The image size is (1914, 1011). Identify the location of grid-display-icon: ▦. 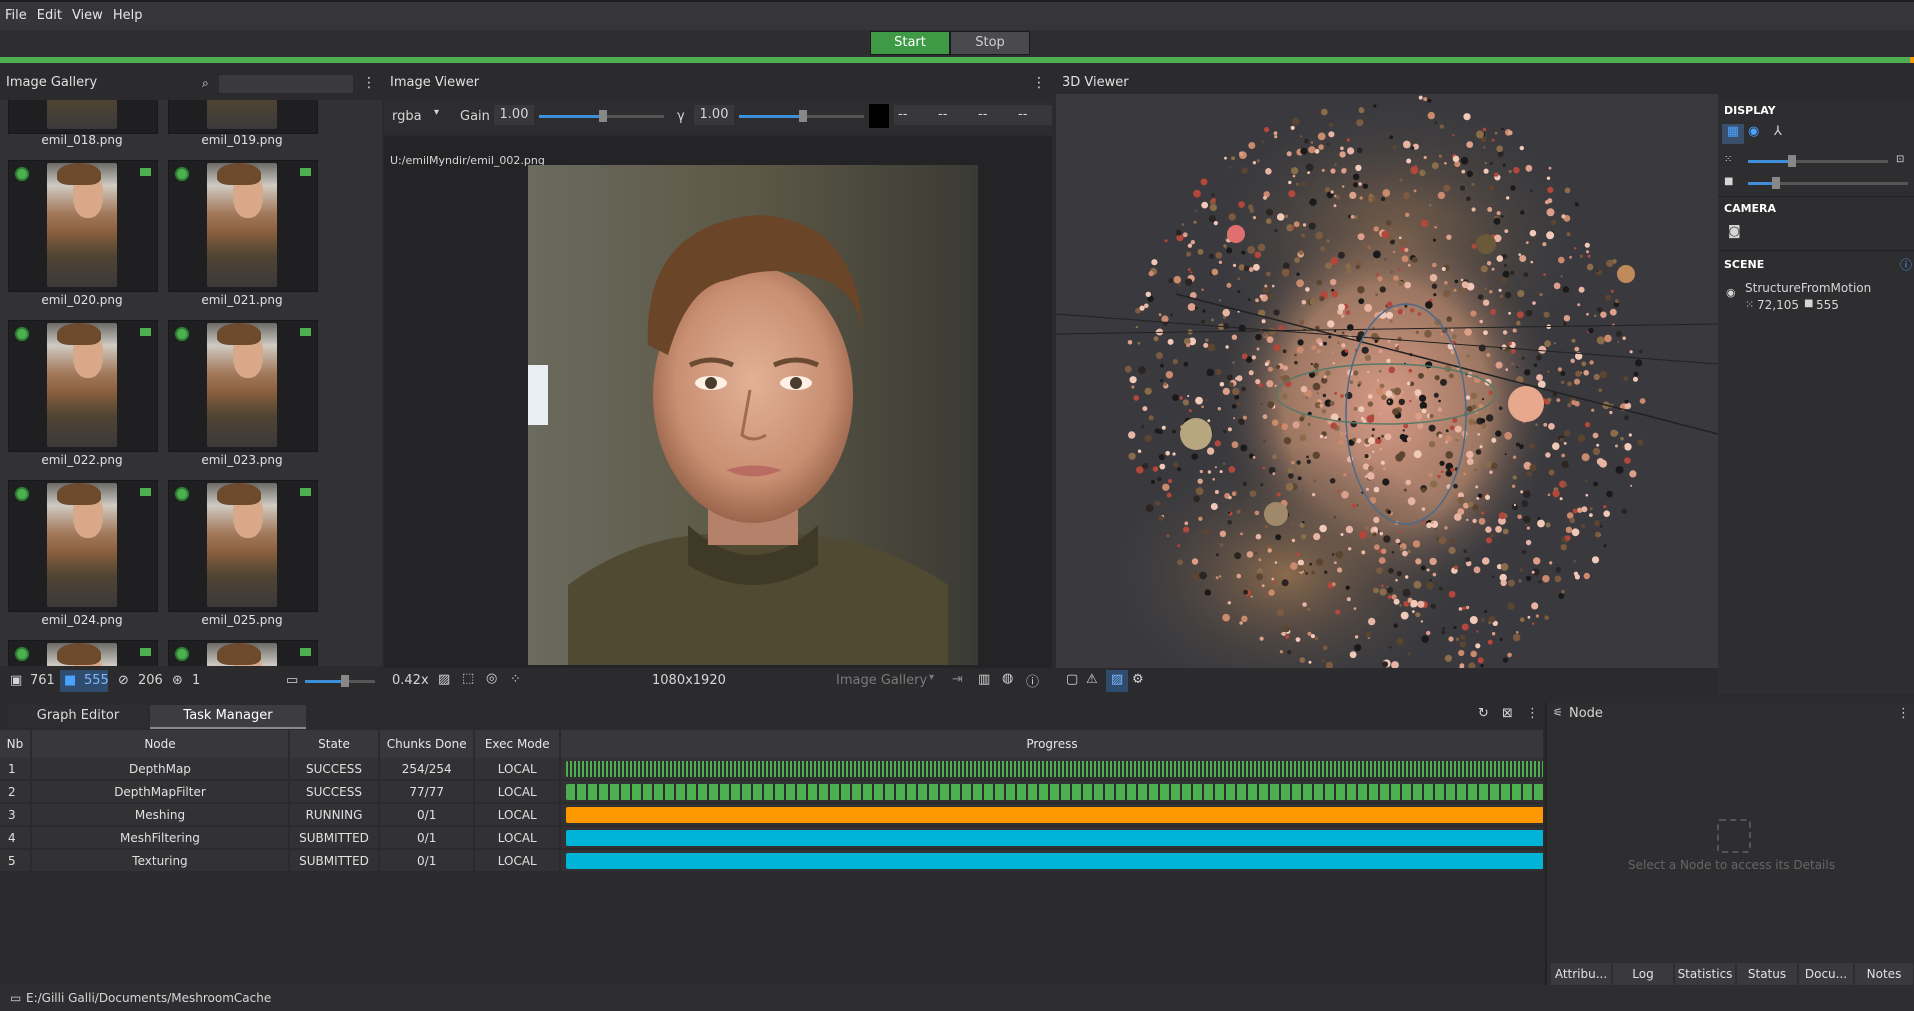
(1733, 134).